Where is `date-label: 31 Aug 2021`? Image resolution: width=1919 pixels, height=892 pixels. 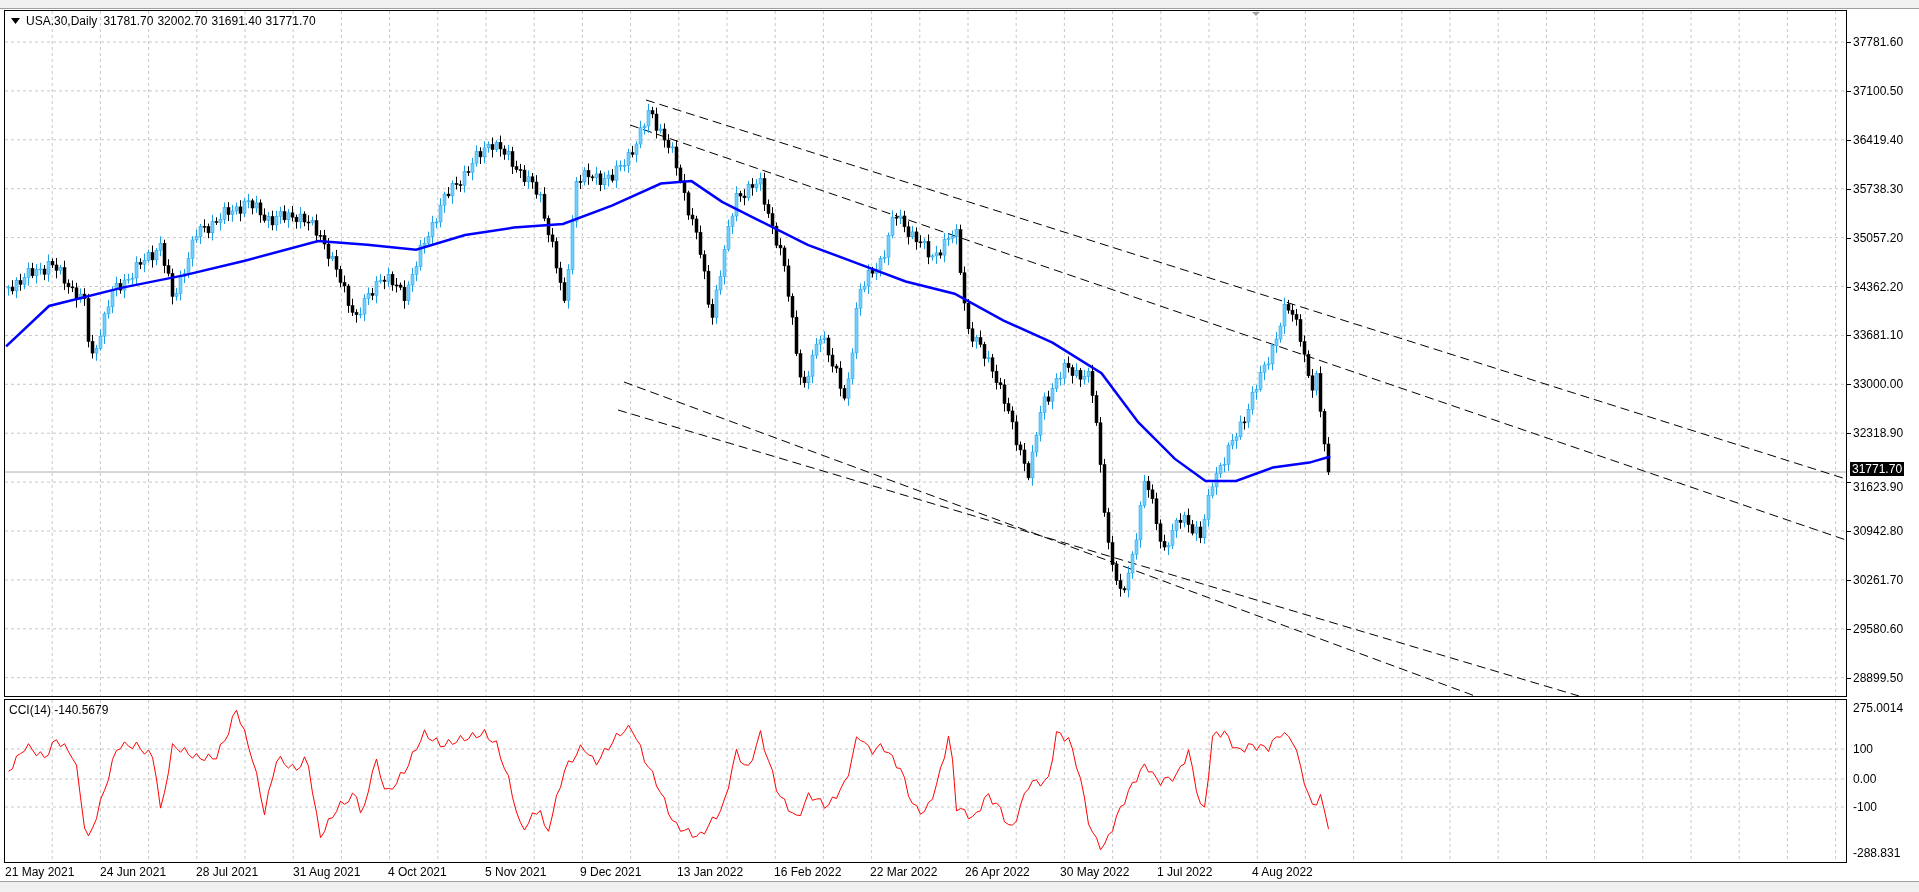 date-label: 31 Aug 2021 is located at coordinates (327, 872).